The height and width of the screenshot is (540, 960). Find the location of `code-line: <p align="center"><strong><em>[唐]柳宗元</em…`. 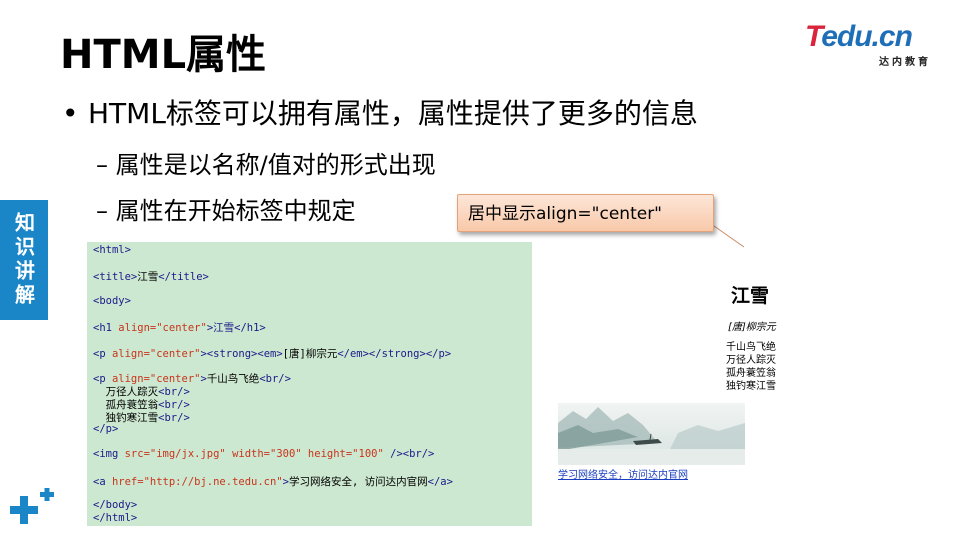

code-line: <p align="center"><strong><em>[唐]柳宗元</em… is located at coordinates (272, 353).